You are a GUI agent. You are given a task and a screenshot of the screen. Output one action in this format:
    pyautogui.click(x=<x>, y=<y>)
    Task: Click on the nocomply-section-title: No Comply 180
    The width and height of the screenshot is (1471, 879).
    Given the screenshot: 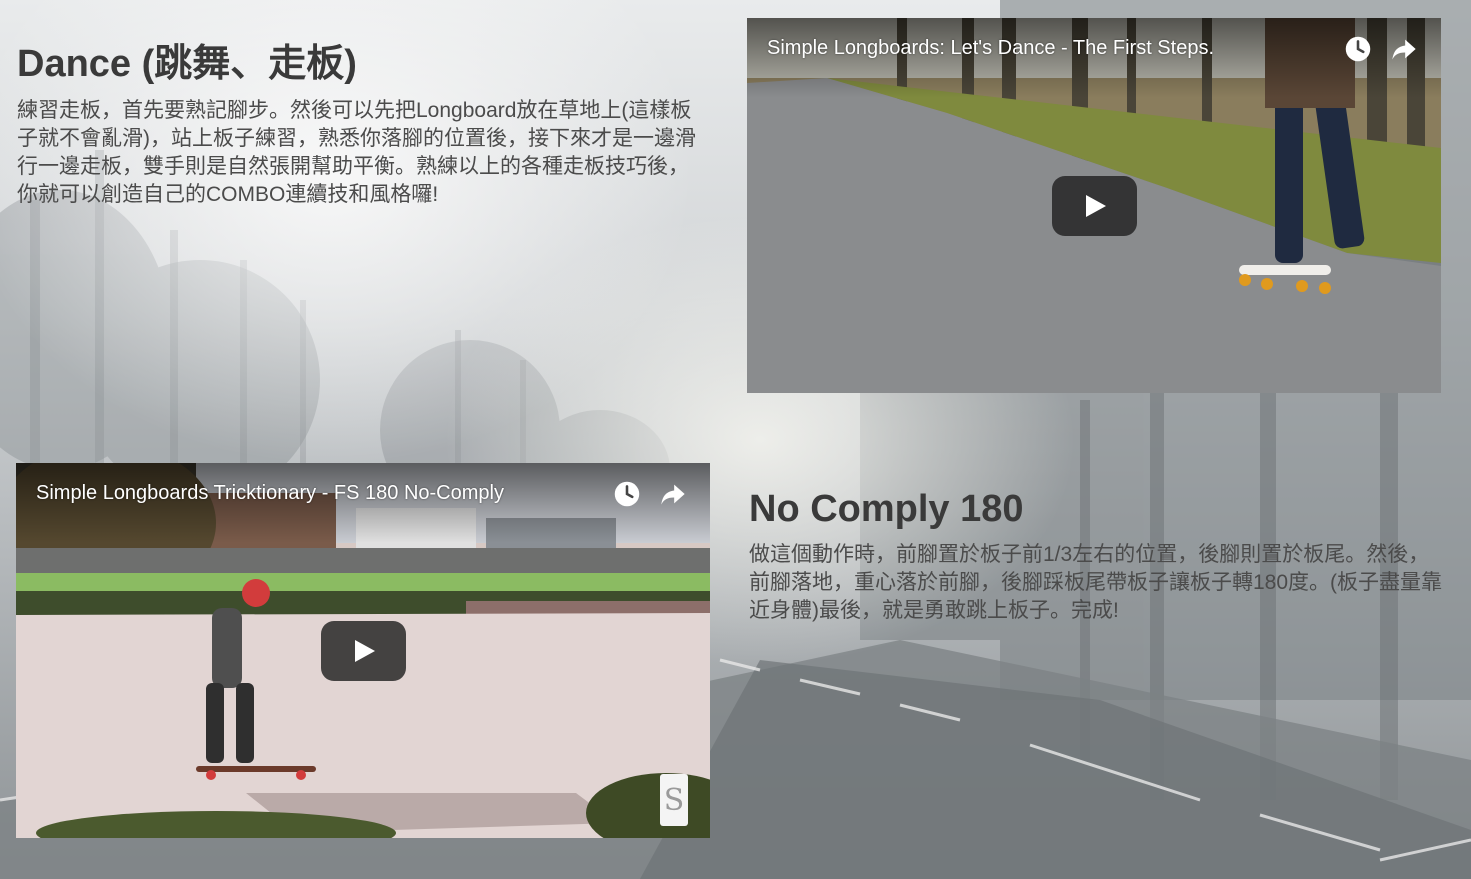 What is the action you would take?
    pyautogui.click(x=886, y=509)
    